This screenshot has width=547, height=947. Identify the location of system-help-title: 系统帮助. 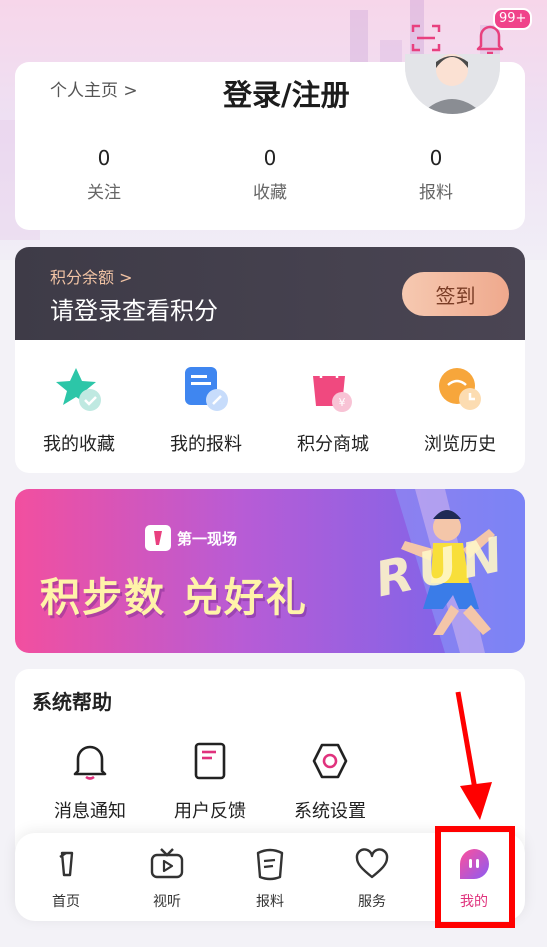
(72, 702).